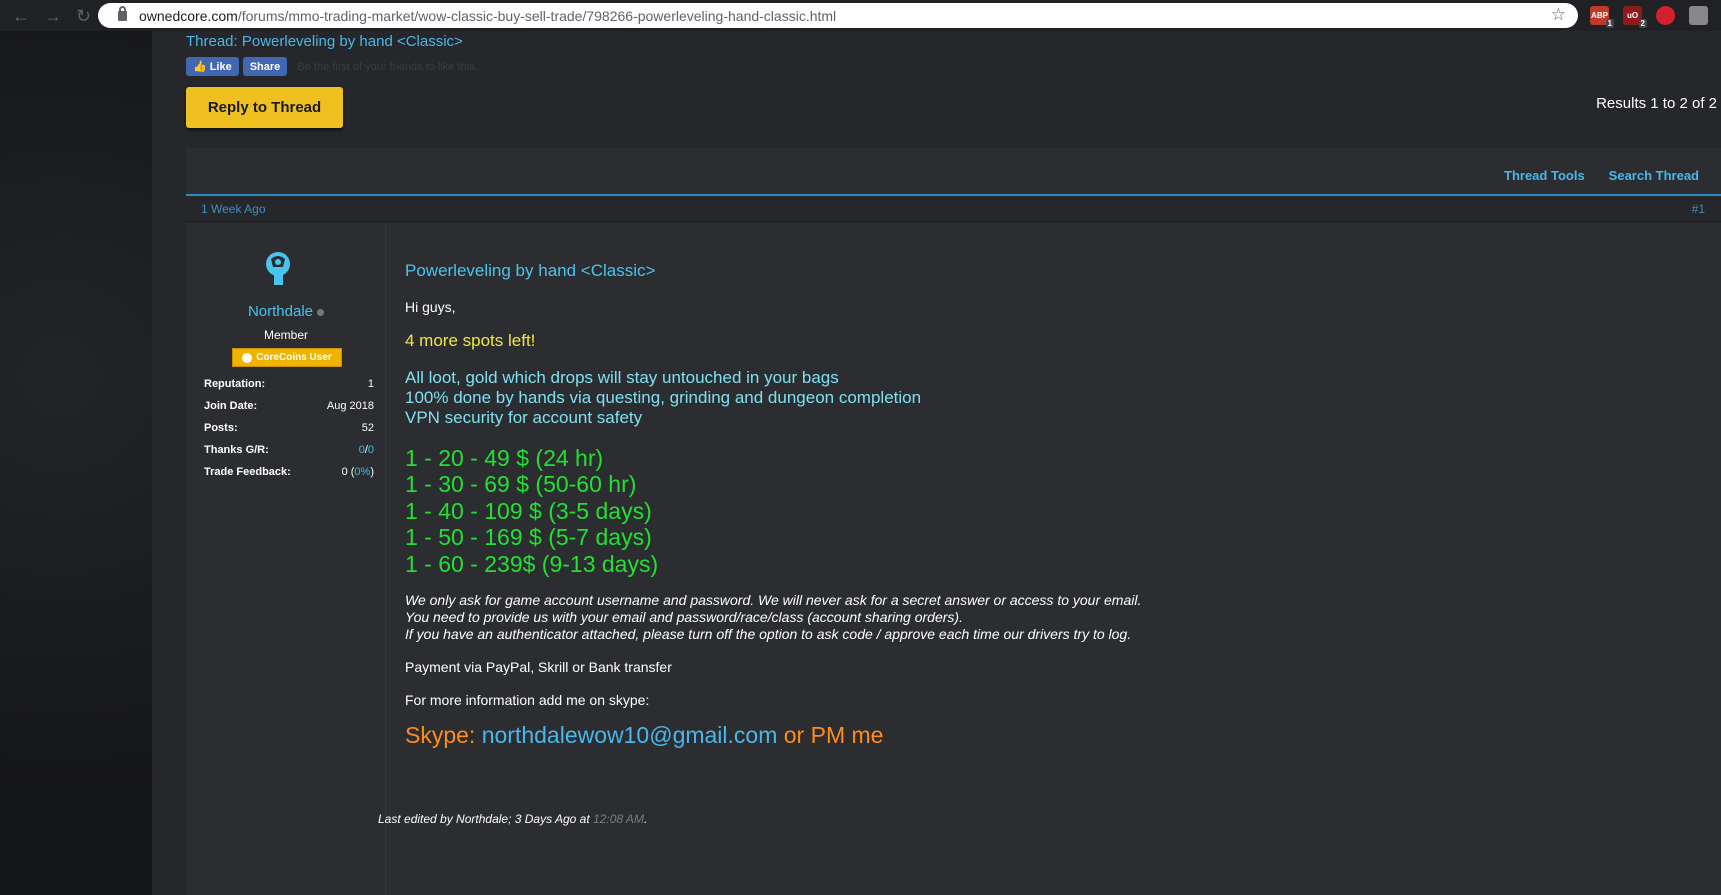  I want to click on username-link: Northdale, so click(286, 311).